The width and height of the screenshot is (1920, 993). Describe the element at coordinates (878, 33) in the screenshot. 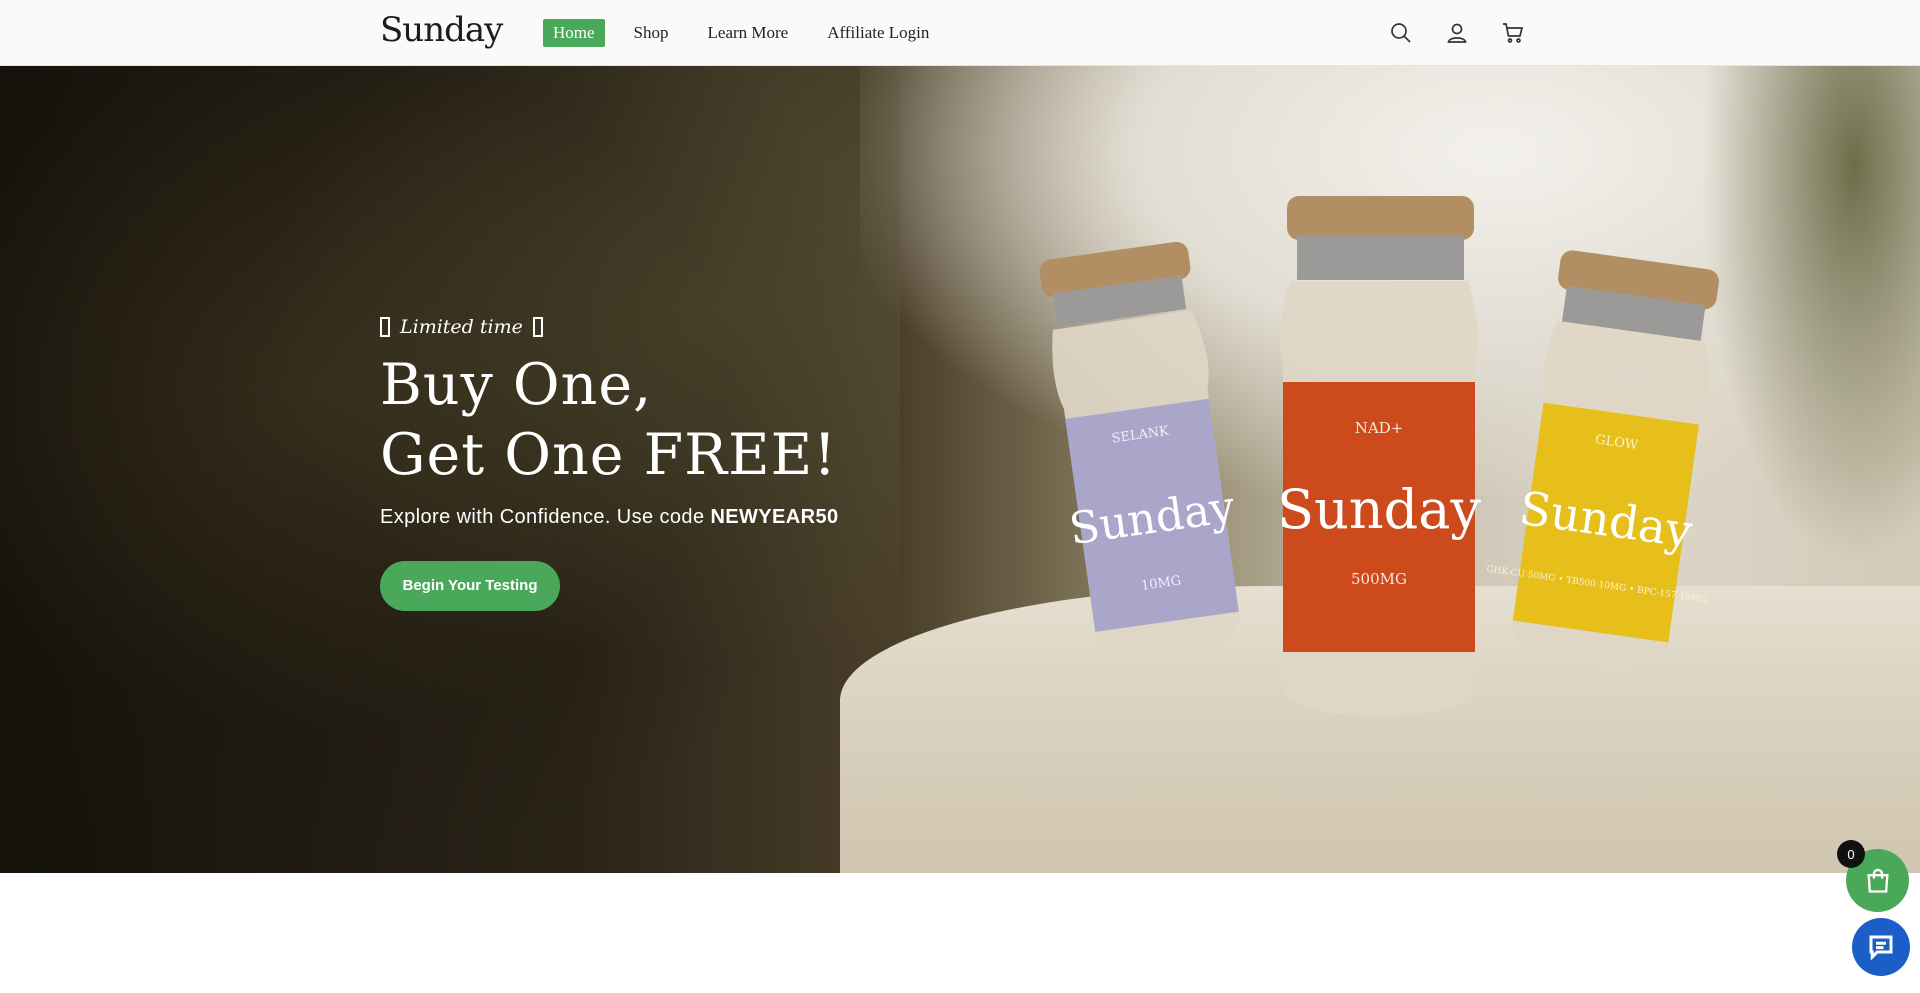

I see `nav-item-affiliate-login: Affiliate Login` at that location.